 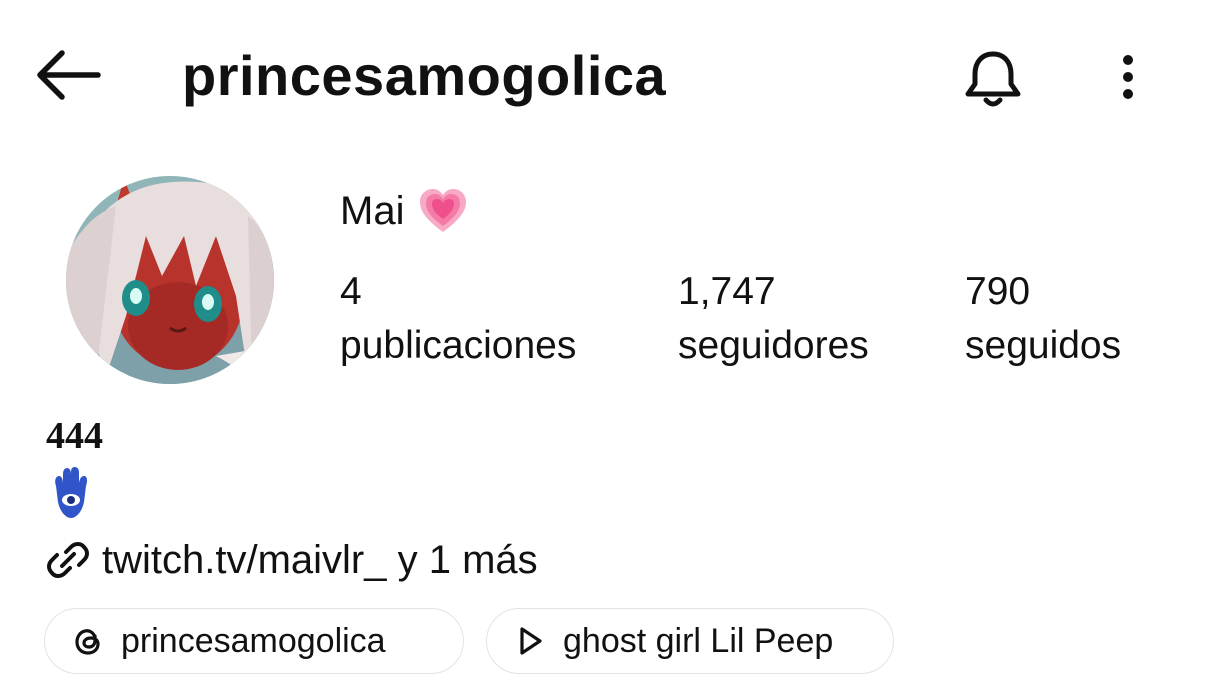 What do you see at coordinates (351, 291) in the screenshot?
I see `posts-count: 4` at bounding box center [351, 291].